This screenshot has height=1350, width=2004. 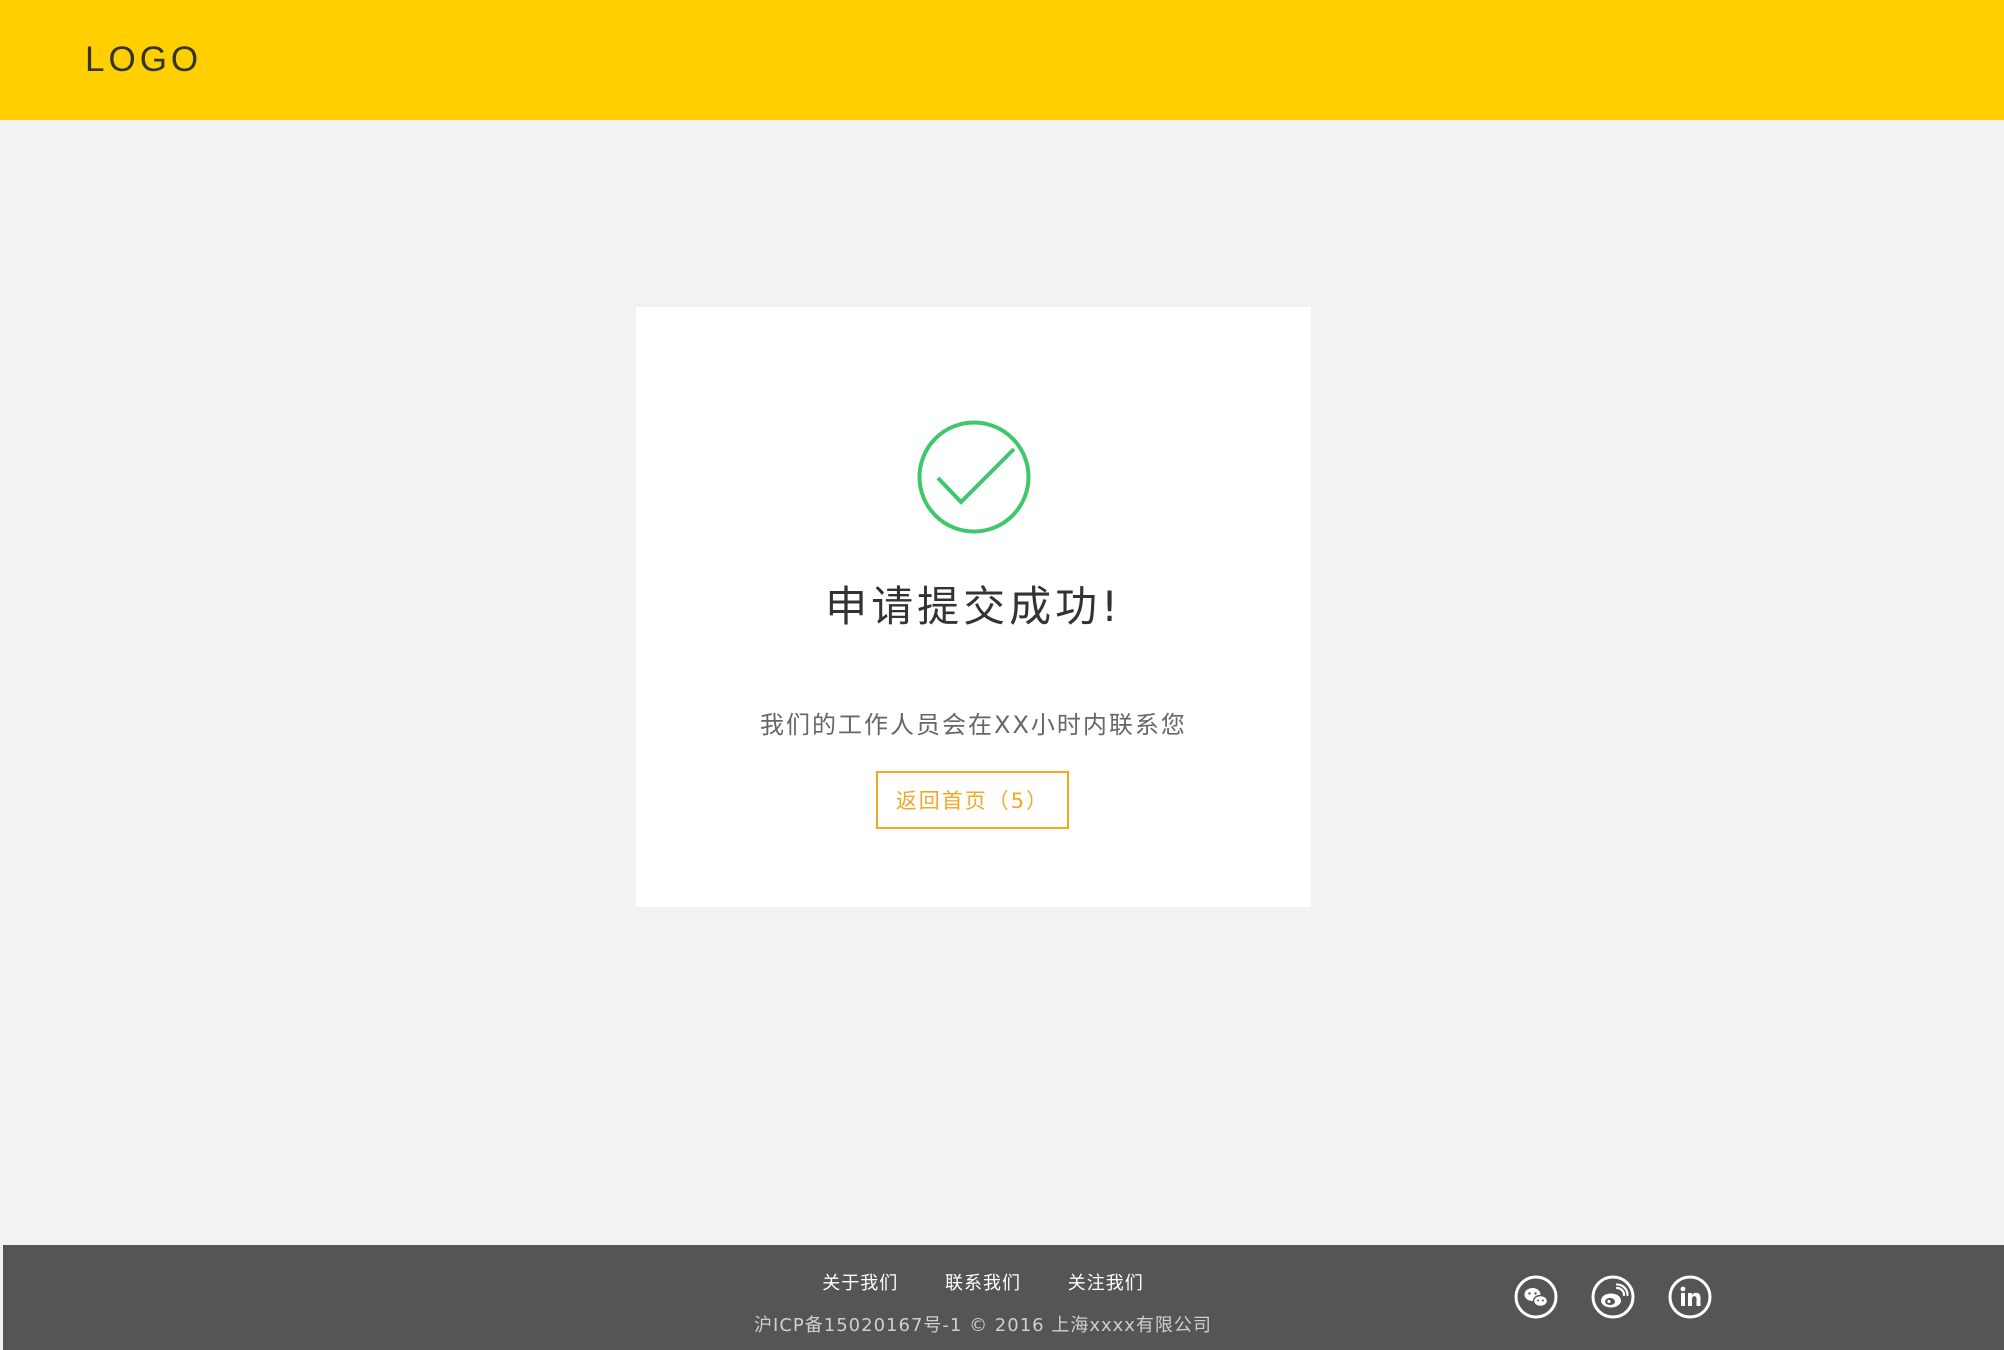 I want to click on success-card: 申请提交成功! 我们的工作人员会在XX小时内联系您 返回首页（5）, so click(x=973, y=607).